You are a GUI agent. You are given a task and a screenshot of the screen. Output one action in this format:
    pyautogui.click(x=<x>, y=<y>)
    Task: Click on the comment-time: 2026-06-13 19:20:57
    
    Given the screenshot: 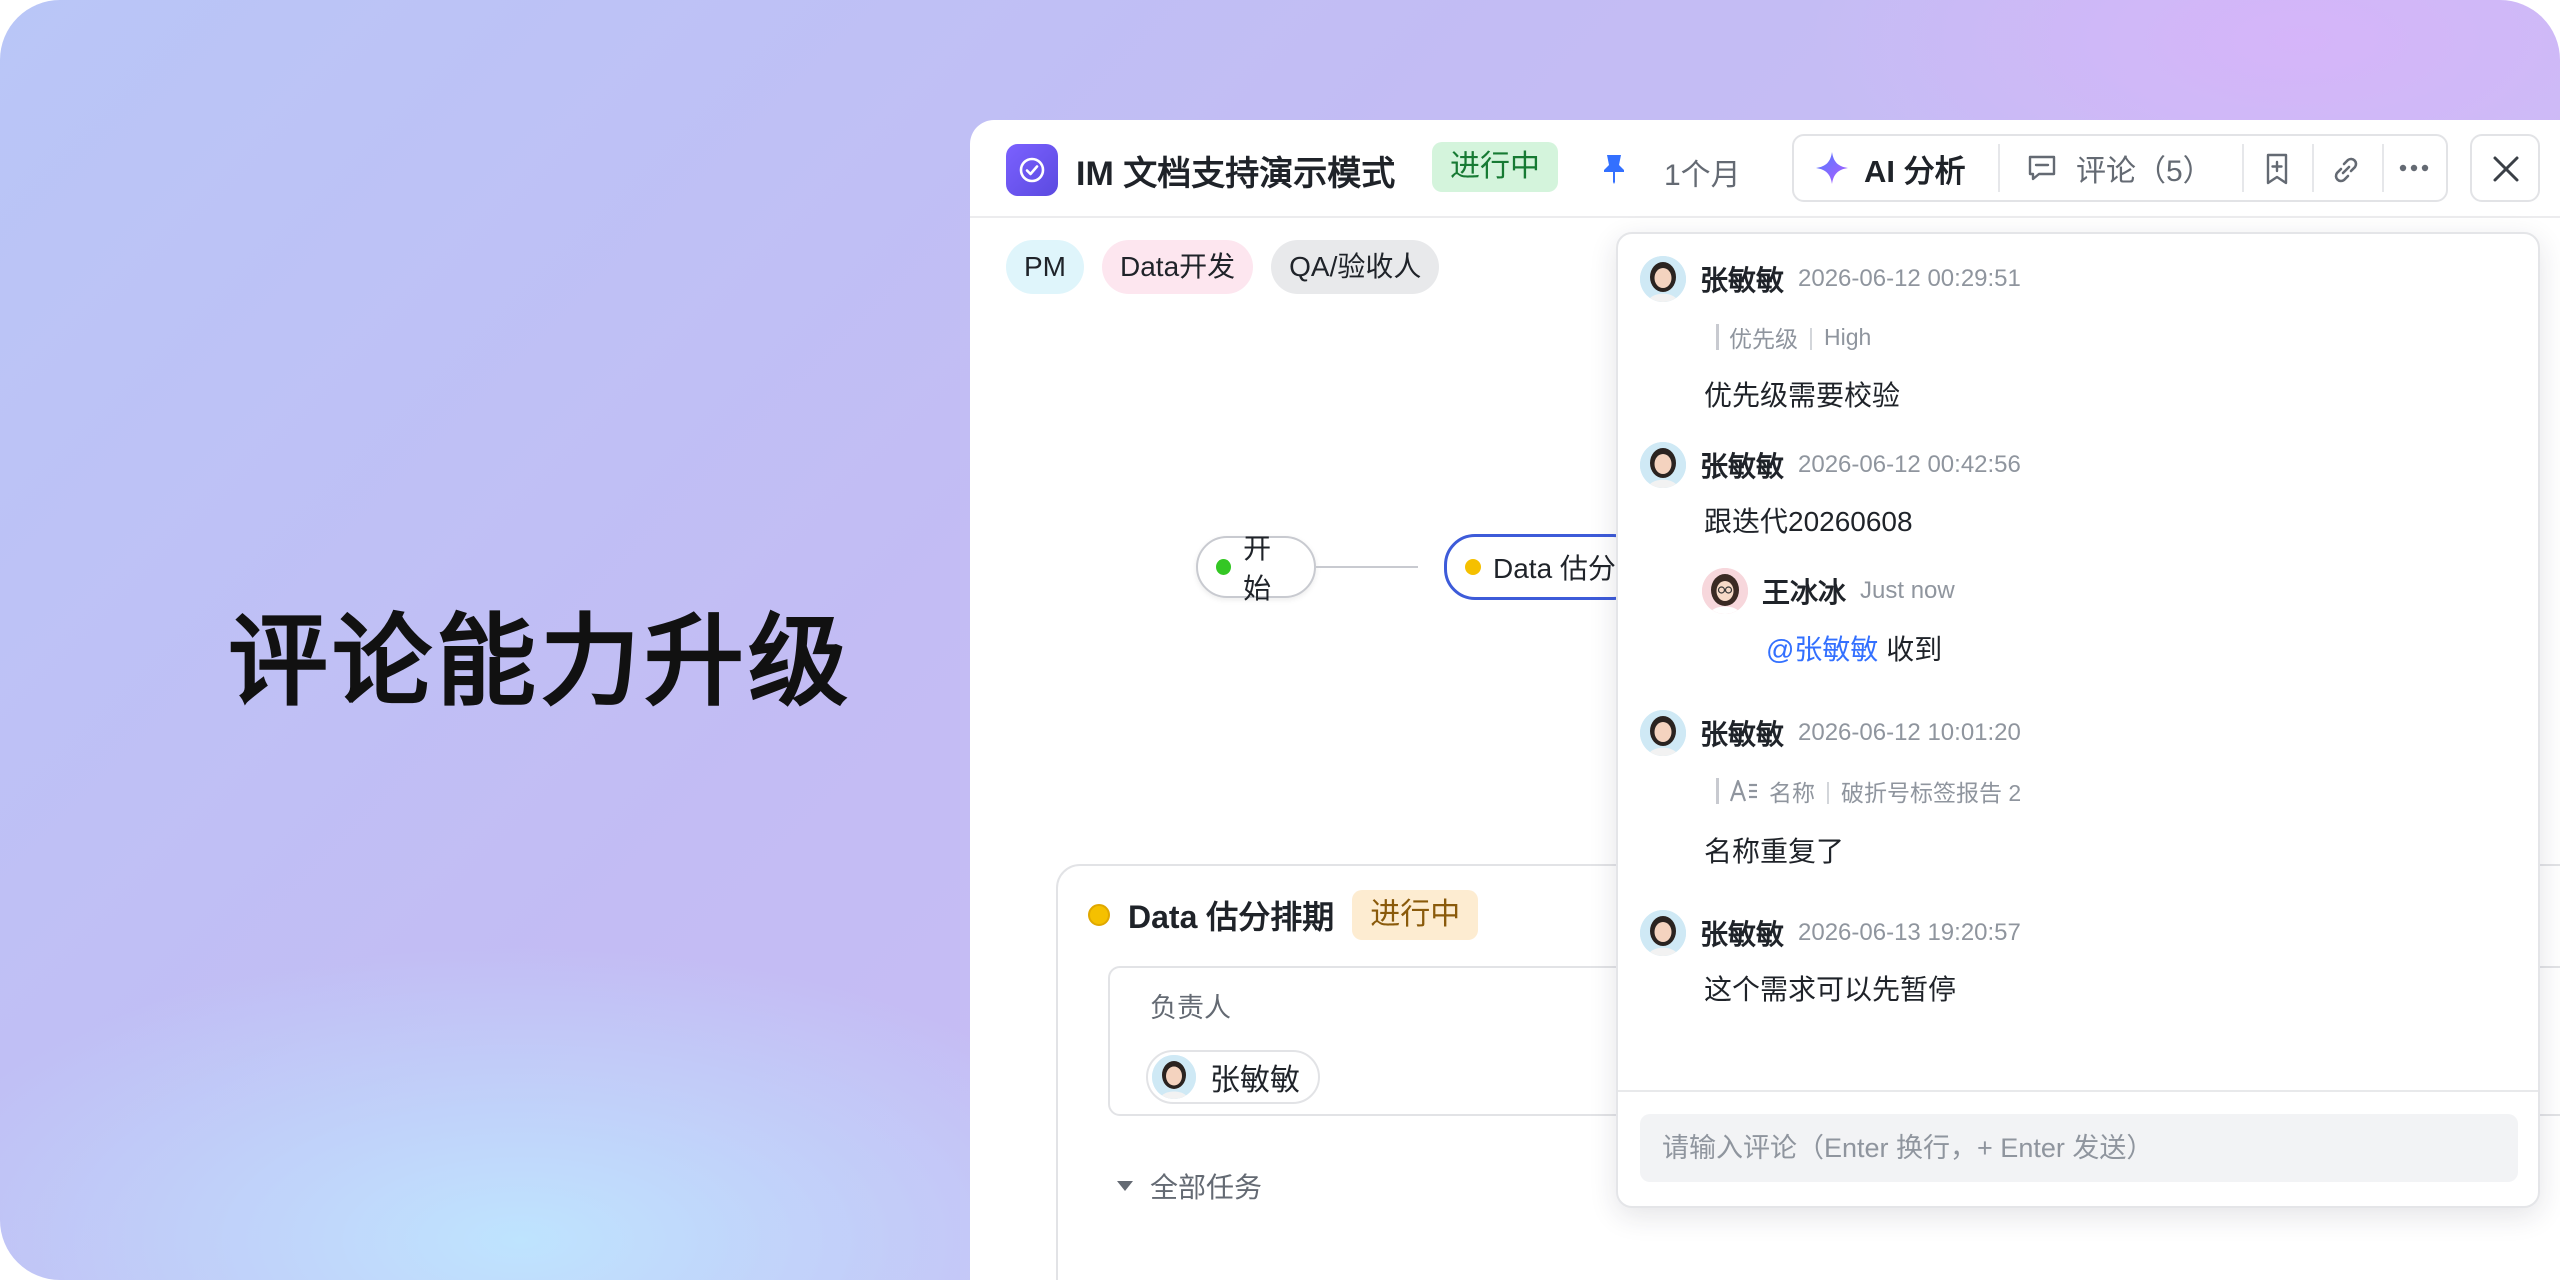 What is the action you would take?
    pyautogui.click(x=1909, y=932)
    